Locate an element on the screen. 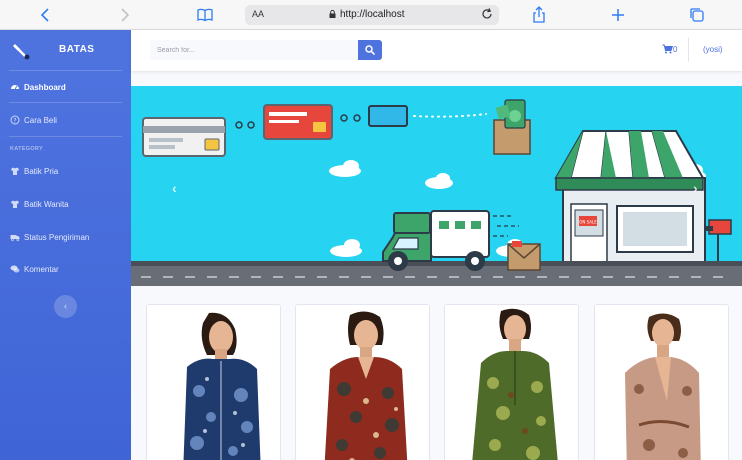 This screenshot has width=742, height=460. search-button is located at coordinates (370, 50).